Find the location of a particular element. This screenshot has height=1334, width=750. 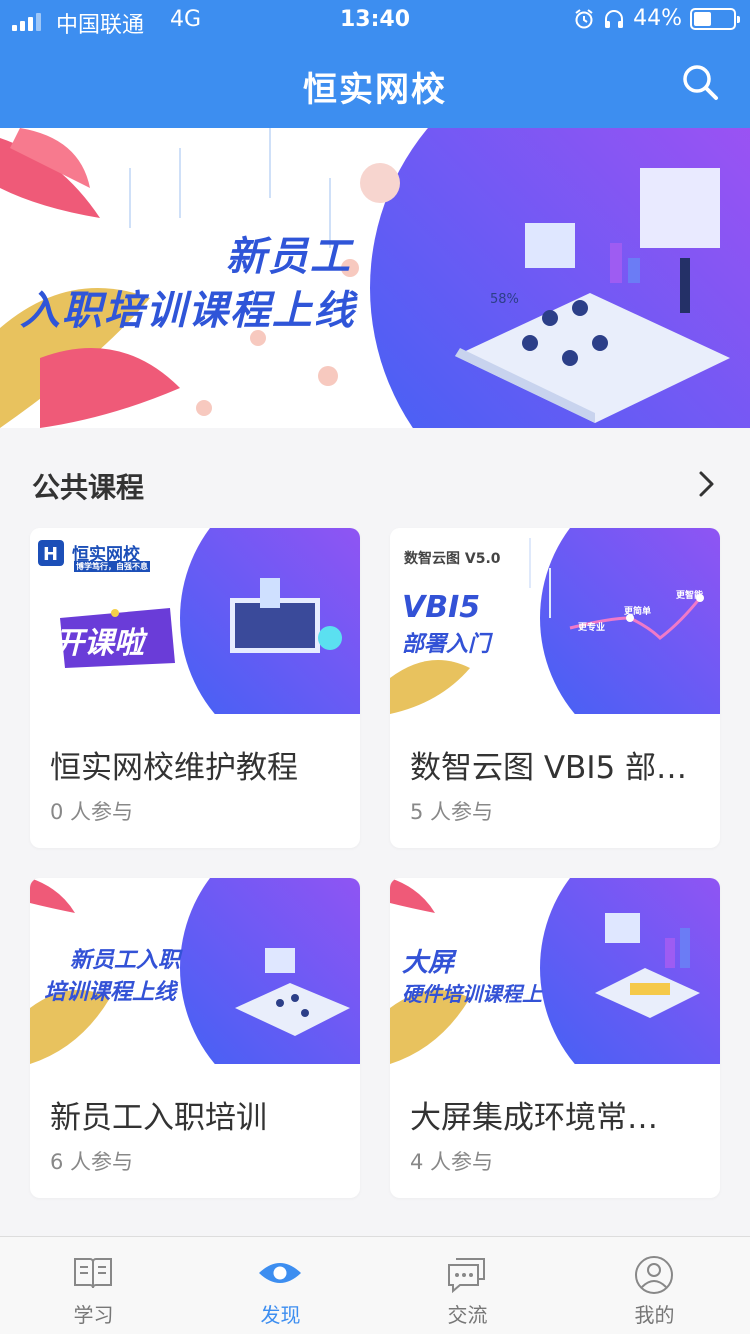

course-thumbnail: H 恒实网校 博学笃行，自强不息 开课啦 is located at coordinates (195, 621).